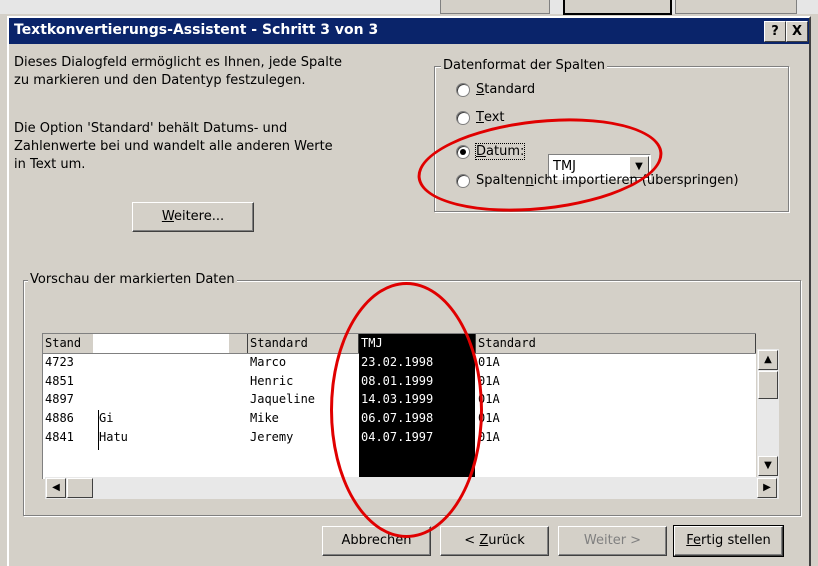 Image resolution: width=818 pixels, height=566 pixels. I want to click on preview-column-4: Standard 01A 01A 01A 01A 01A, so click(615, 406).